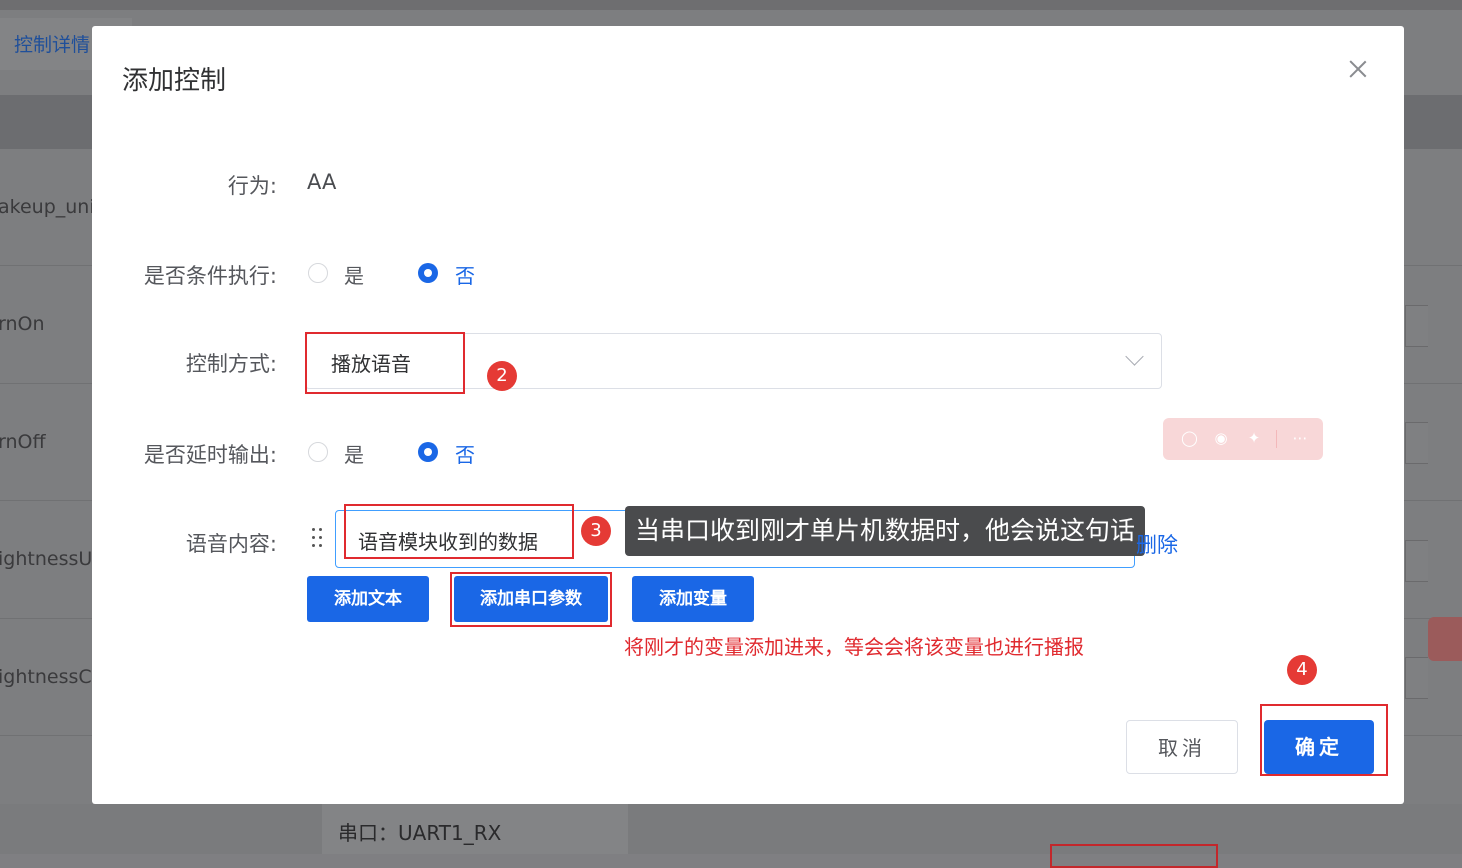 Image resolution: width=1462 pixels, height=868 pixels. I want to click on background-tab-label: 控制详情, so click(52, 45).